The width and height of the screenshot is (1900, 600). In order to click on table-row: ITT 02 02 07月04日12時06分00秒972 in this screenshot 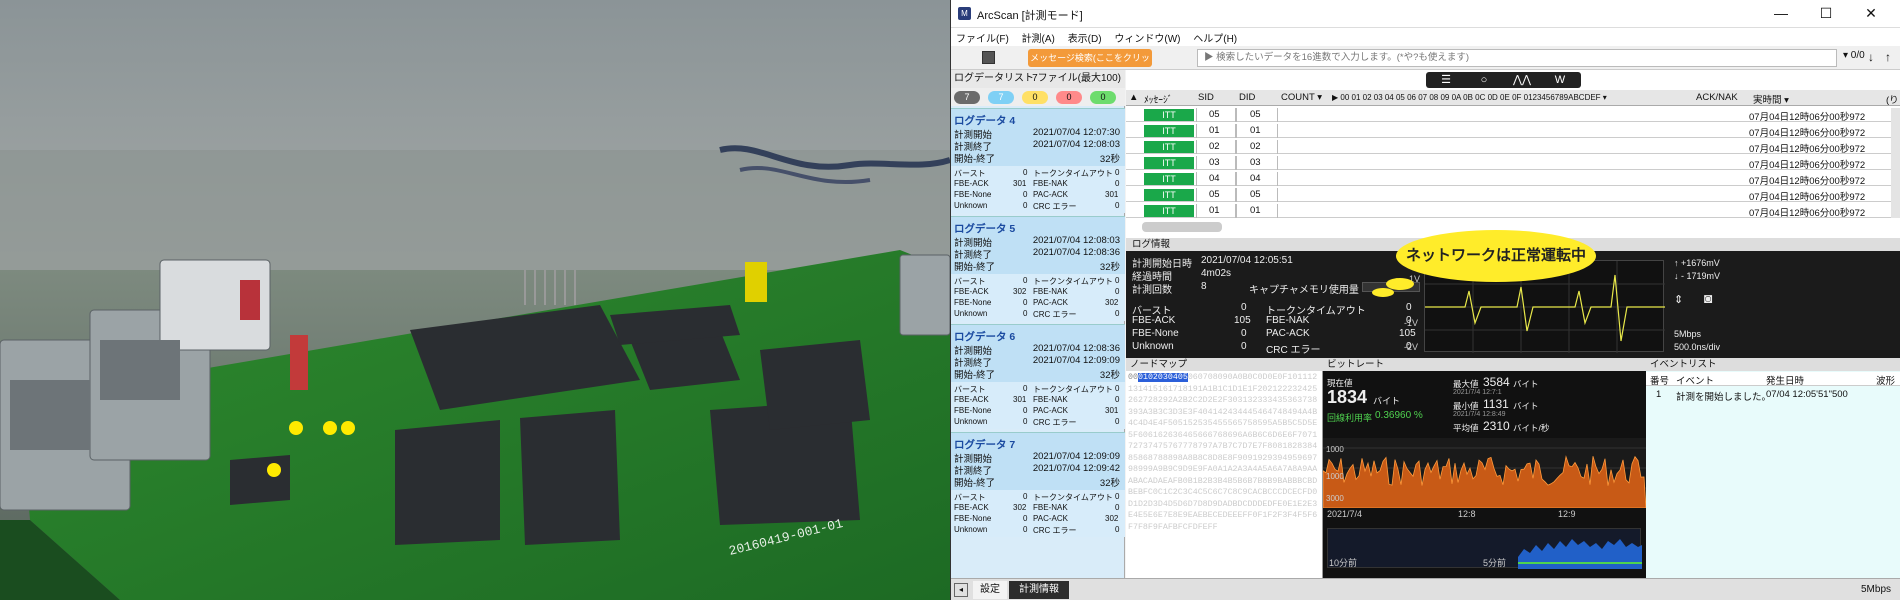, I will do `click(1513, 147)`.